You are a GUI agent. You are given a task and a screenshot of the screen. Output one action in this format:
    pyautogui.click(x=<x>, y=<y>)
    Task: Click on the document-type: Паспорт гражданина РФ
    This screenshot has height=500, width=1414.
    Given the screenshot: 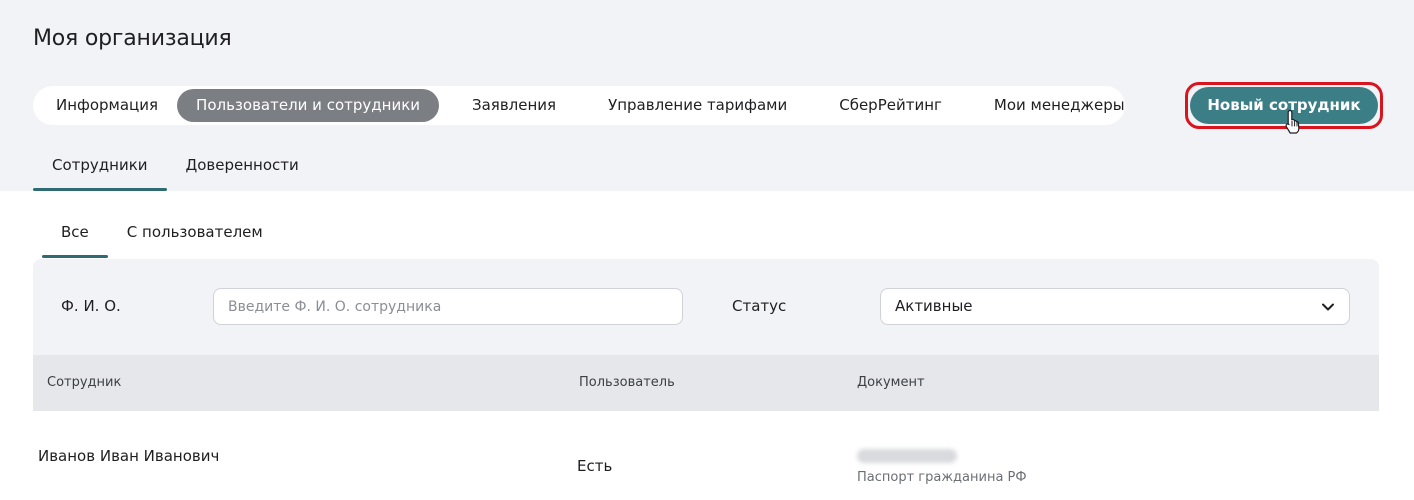 What is the action you would take?
    pyautogui.click(x=942, y=477)
    